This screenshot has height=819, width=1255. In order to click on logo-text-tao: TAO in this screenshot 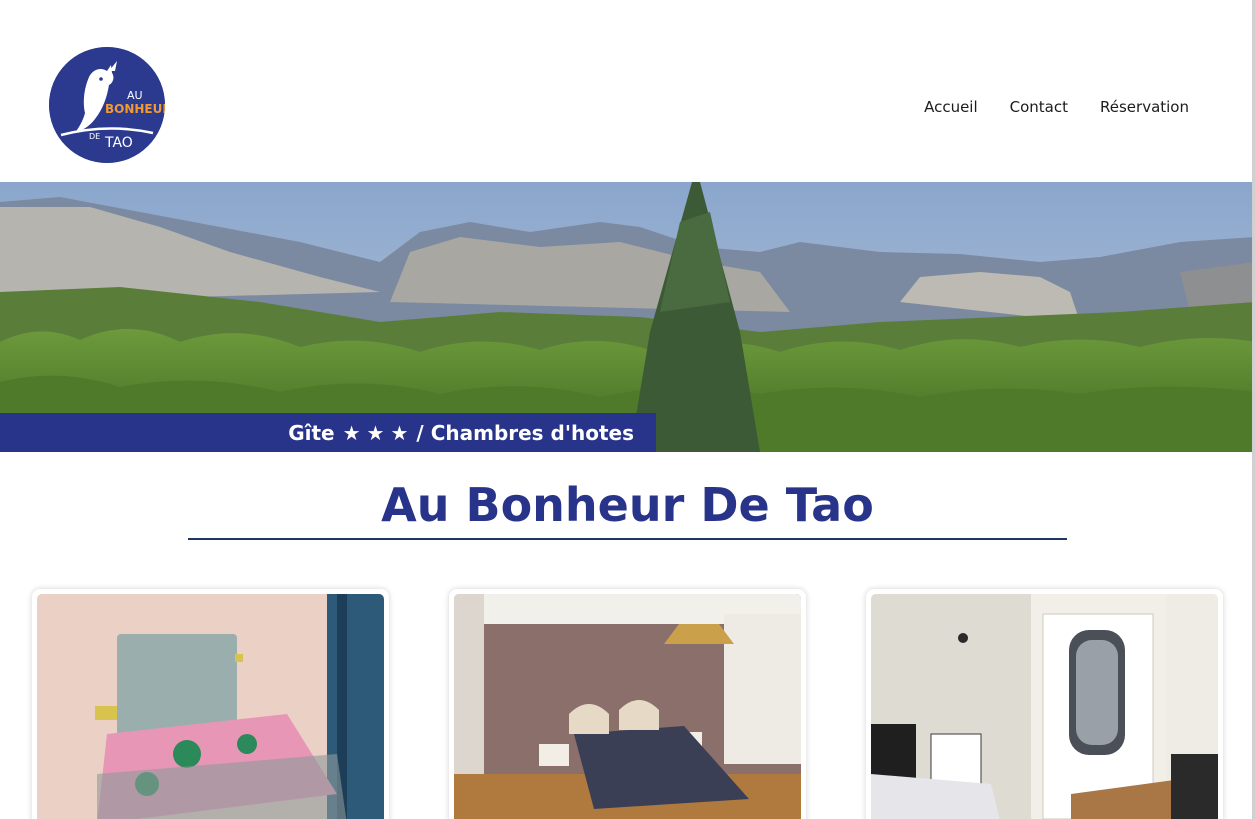, I will do `click(118, 143)`.